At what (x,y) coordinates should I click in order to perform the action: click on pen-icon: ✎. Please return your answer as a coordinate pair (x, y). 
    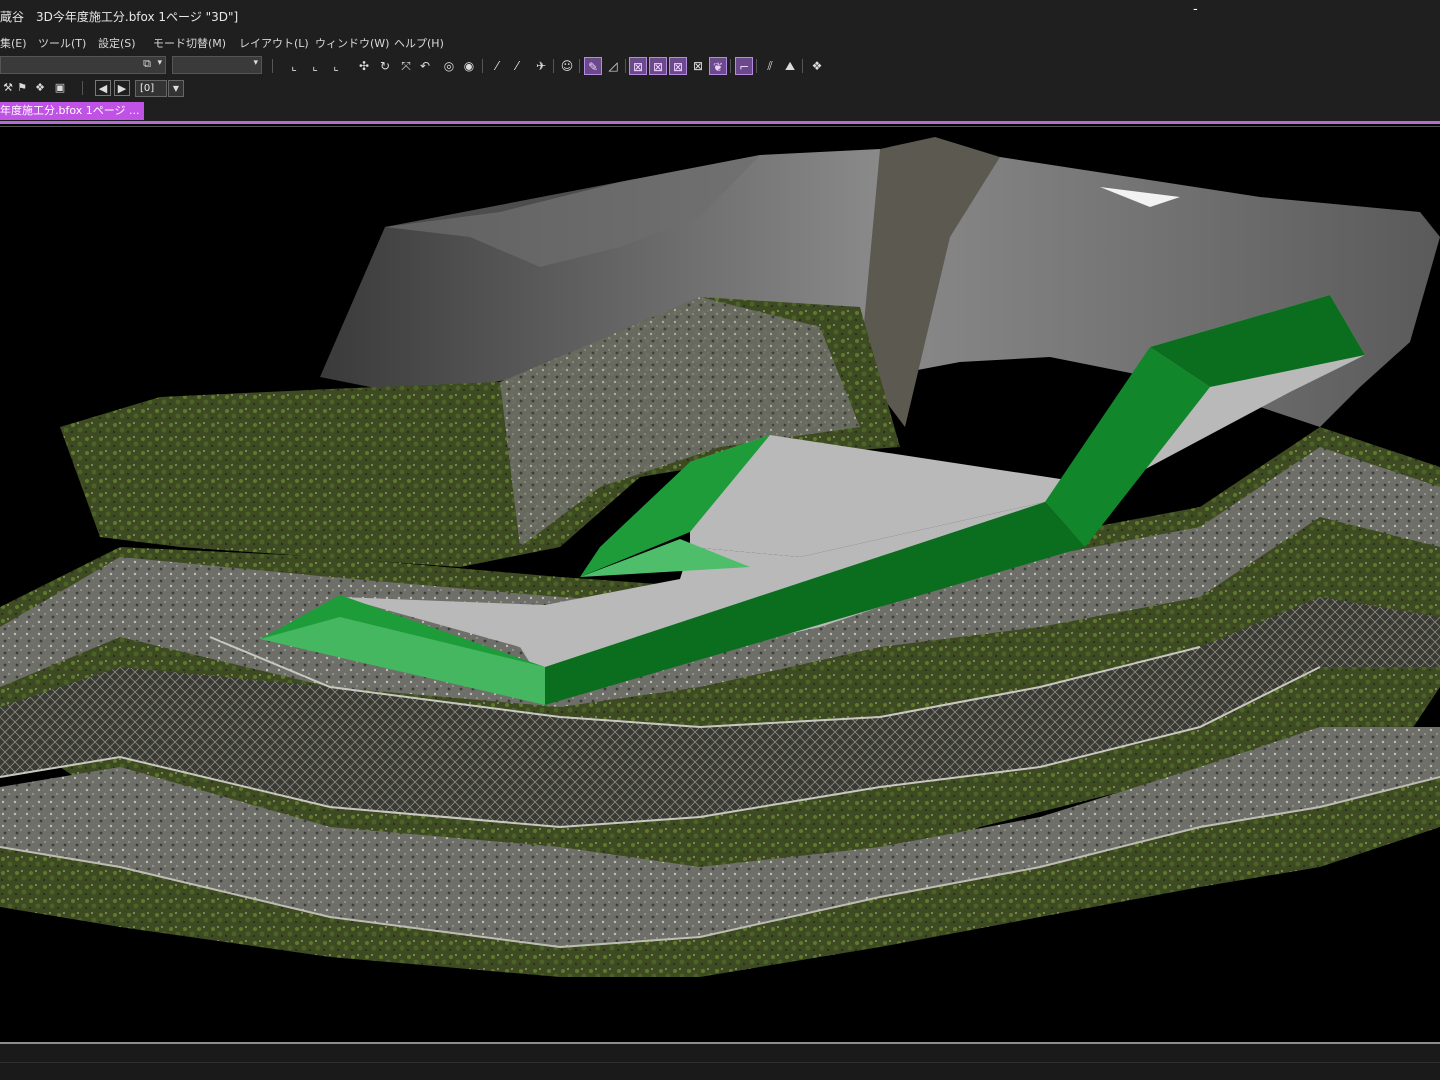
    Looking at the image, I should click on (593, 66).